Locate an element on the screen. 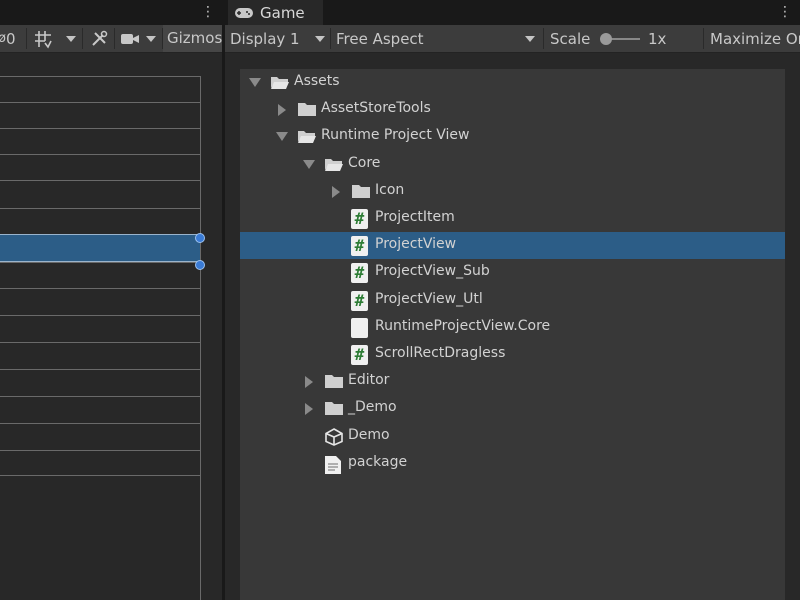 This screenshot has width=800, height=600. scale-value: 1x is located at coordinates (657, 38).